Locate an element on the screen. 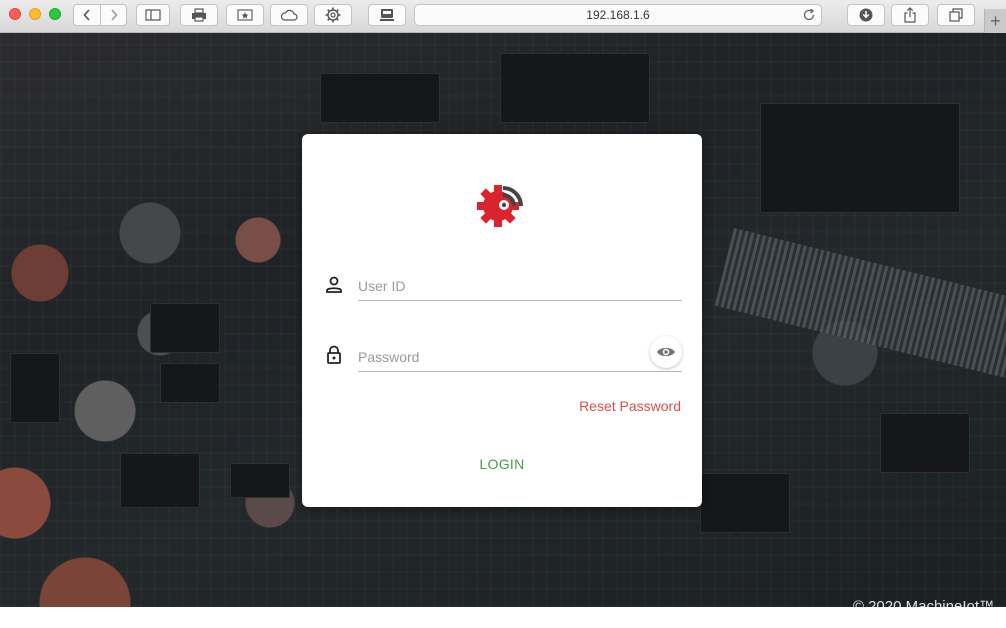 This screenshot has width=1006, height=628. screen-button is located at coordinates (387, 15).